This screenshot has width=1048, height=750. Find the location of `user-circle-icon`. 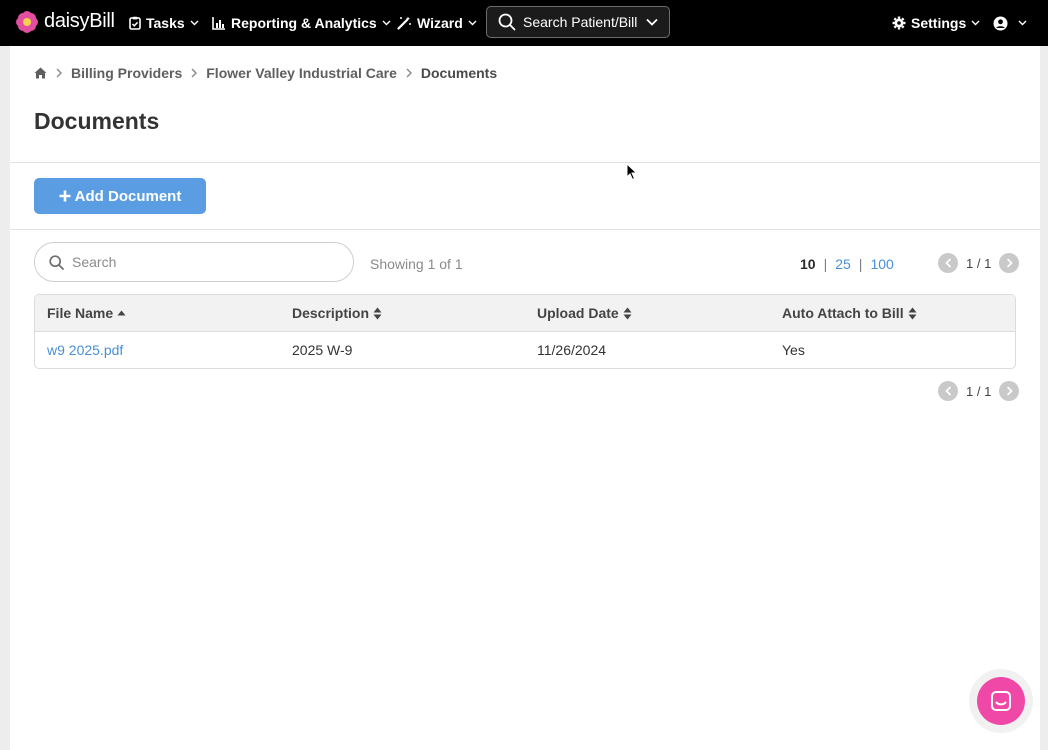

user-circle-icon is located at coordinates (1000, 23).